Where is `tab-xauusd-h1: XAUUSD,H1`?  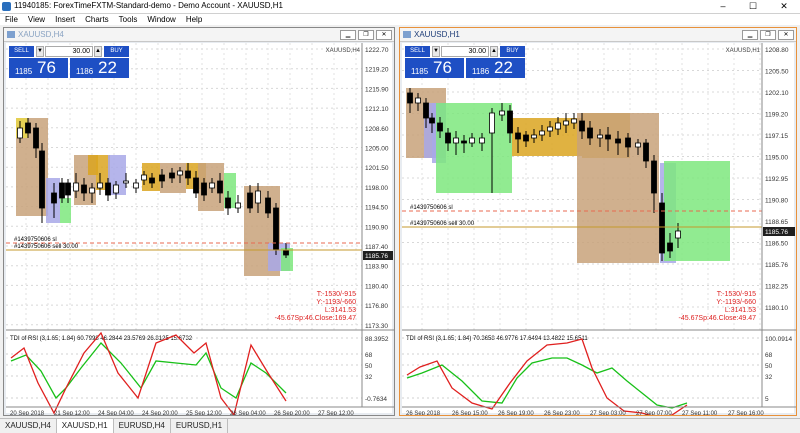
tab-xauusd-h1: XAUUSD,H1 is located at coordinates (85, 426).